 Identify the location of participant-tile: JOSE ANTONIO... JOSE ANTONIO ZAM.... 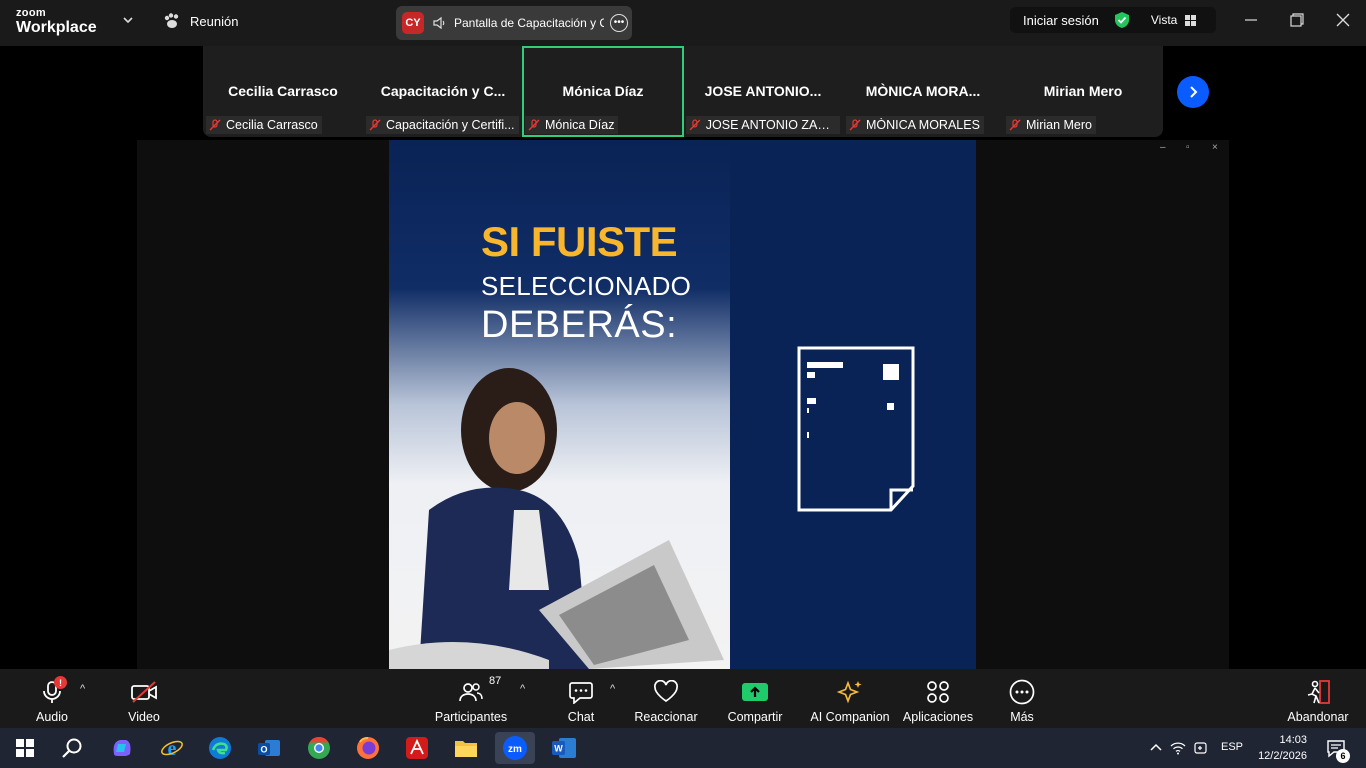
(763, 91).